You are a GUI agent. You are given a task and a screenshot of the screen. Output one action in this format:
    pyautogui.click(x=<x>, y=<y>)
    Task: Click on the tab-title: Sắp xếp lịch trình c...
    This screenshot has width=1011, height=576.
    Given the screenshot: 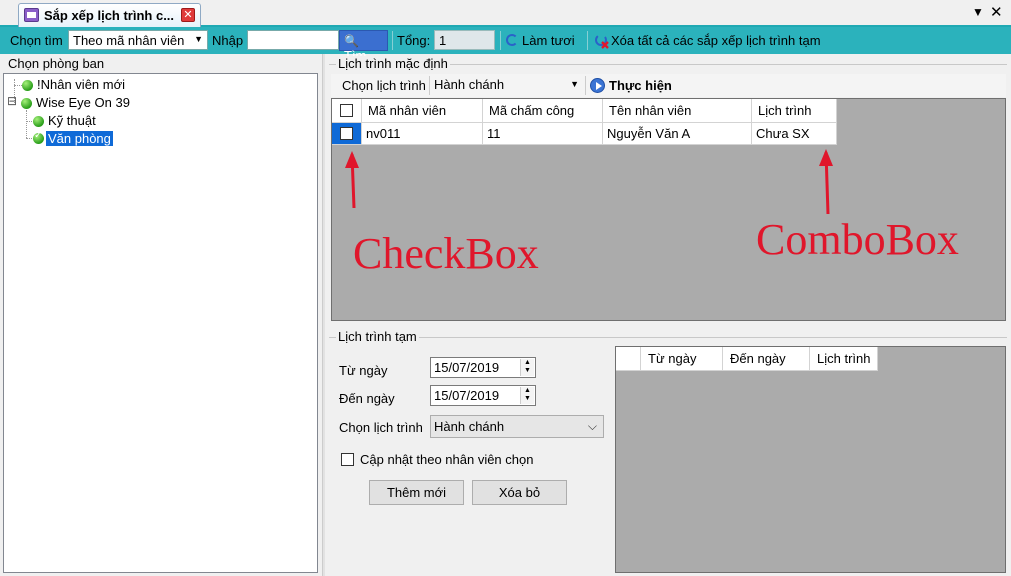 What is the action you would take?
    pyautogui.click(x=109, y=15)
    